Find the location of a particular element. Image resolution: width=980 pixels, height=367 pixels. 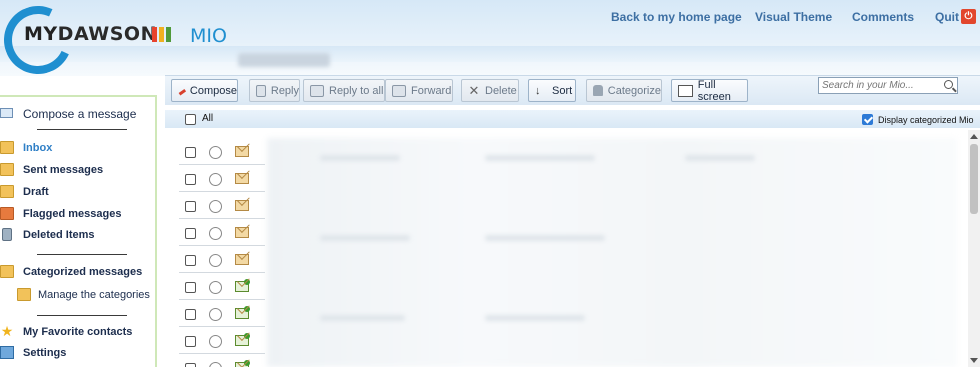

sidebar-item-sent: Sent messages is located at coordinates (77, 170).